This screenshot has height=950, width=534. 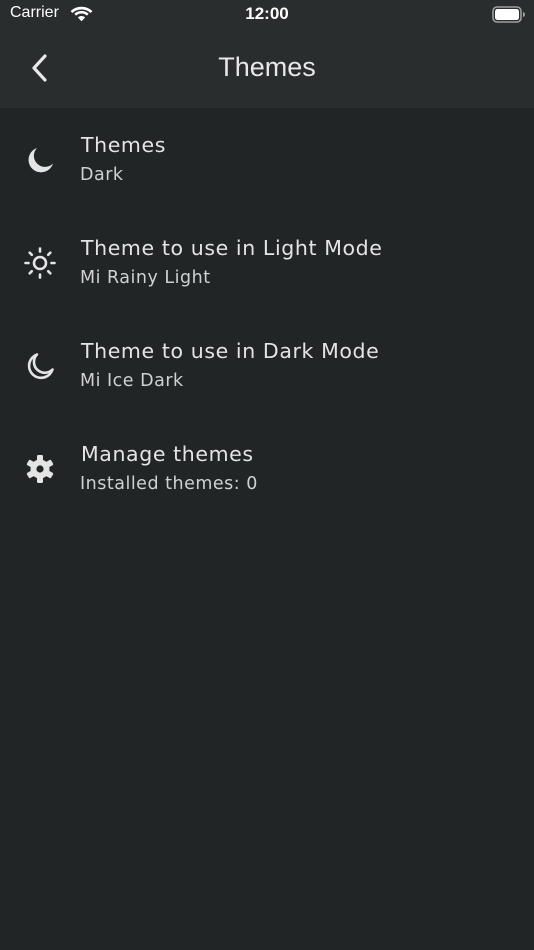 What do you see at coordinates (167, 454) in the screenshot?
I see `setting-title: Manage themes` at bounding box center [167, 454].